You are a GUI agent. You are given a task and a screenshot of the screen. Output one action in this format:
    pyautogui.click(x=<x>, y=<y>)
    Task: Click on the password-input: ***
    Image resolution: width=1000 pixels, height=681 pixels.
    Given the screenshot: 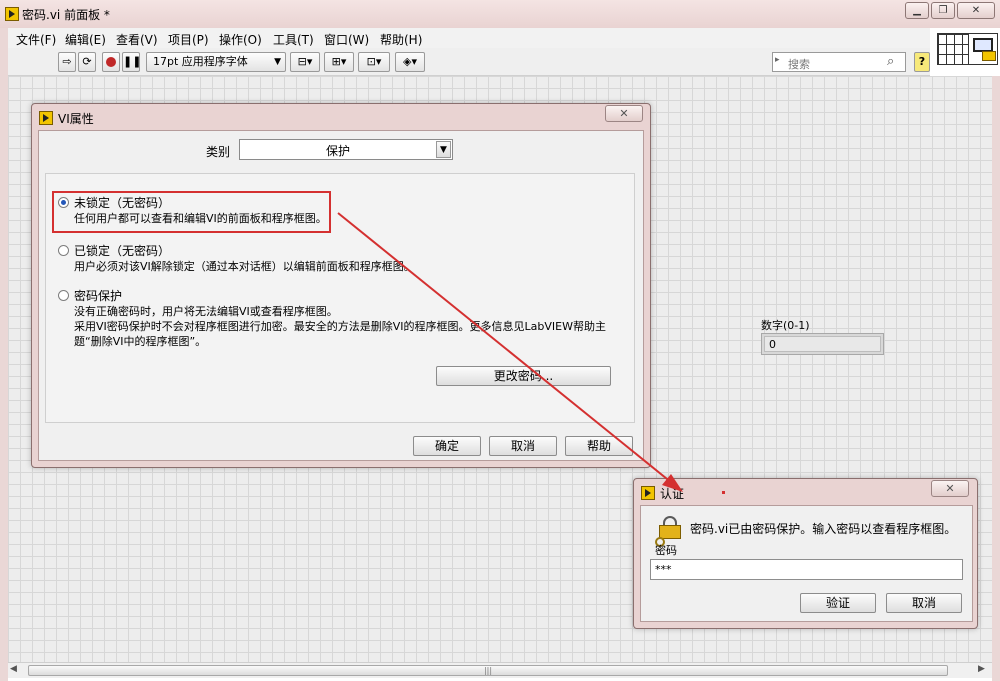 What is the action you would take?
    pyautogui.click(x=806, y=569)
    